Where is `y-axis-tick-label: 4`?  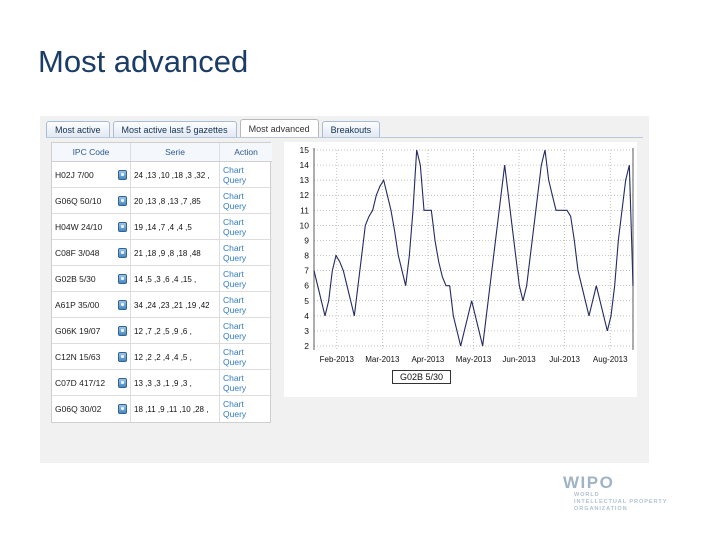
y-axis-tick-label: 4 is located at coordinates (306, 316).